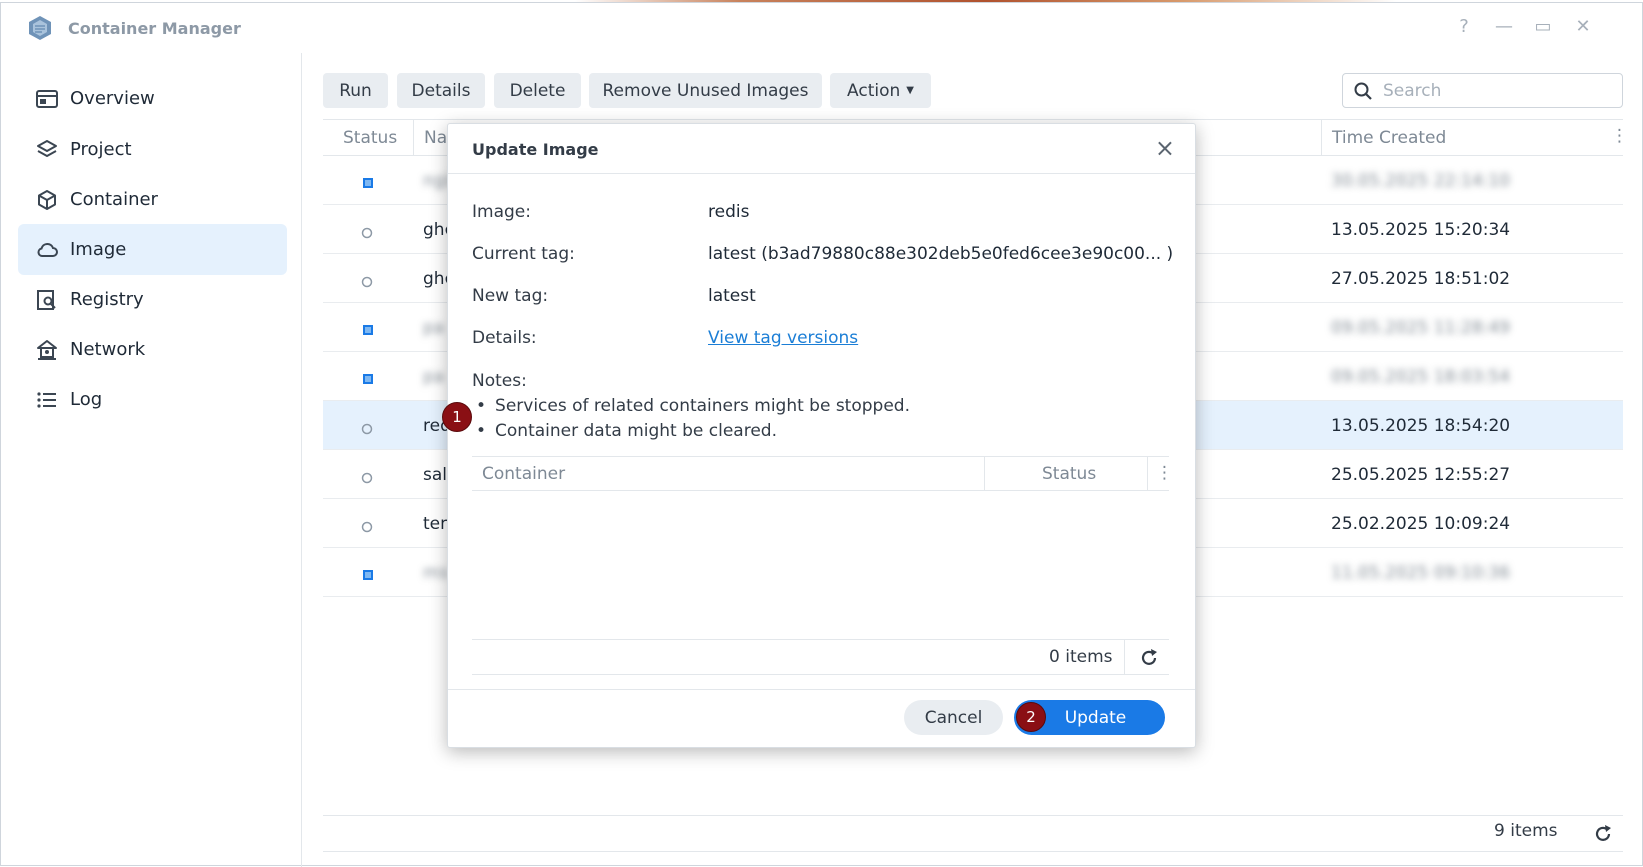 This screenshot has width=1643, height=867. Describe the element at coordinates (152, 399) in the screenshot. I see `sidebar-item-log: Log` at that location.